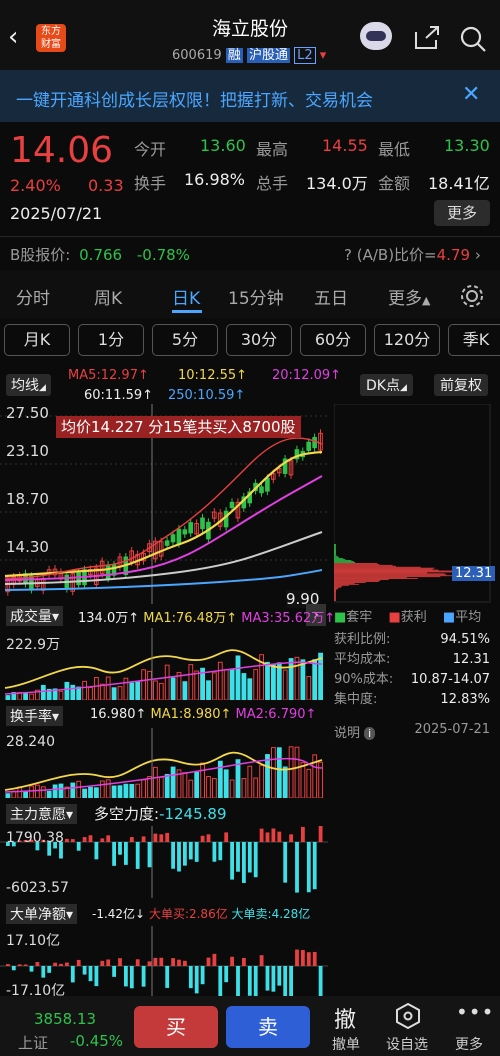 The height and width of the screenshot is (1056, 500). What do you see at coordinates (51, 38) in the screenshot?
I see `app-logo: 东方 财富` at bounding box center [51, 38].